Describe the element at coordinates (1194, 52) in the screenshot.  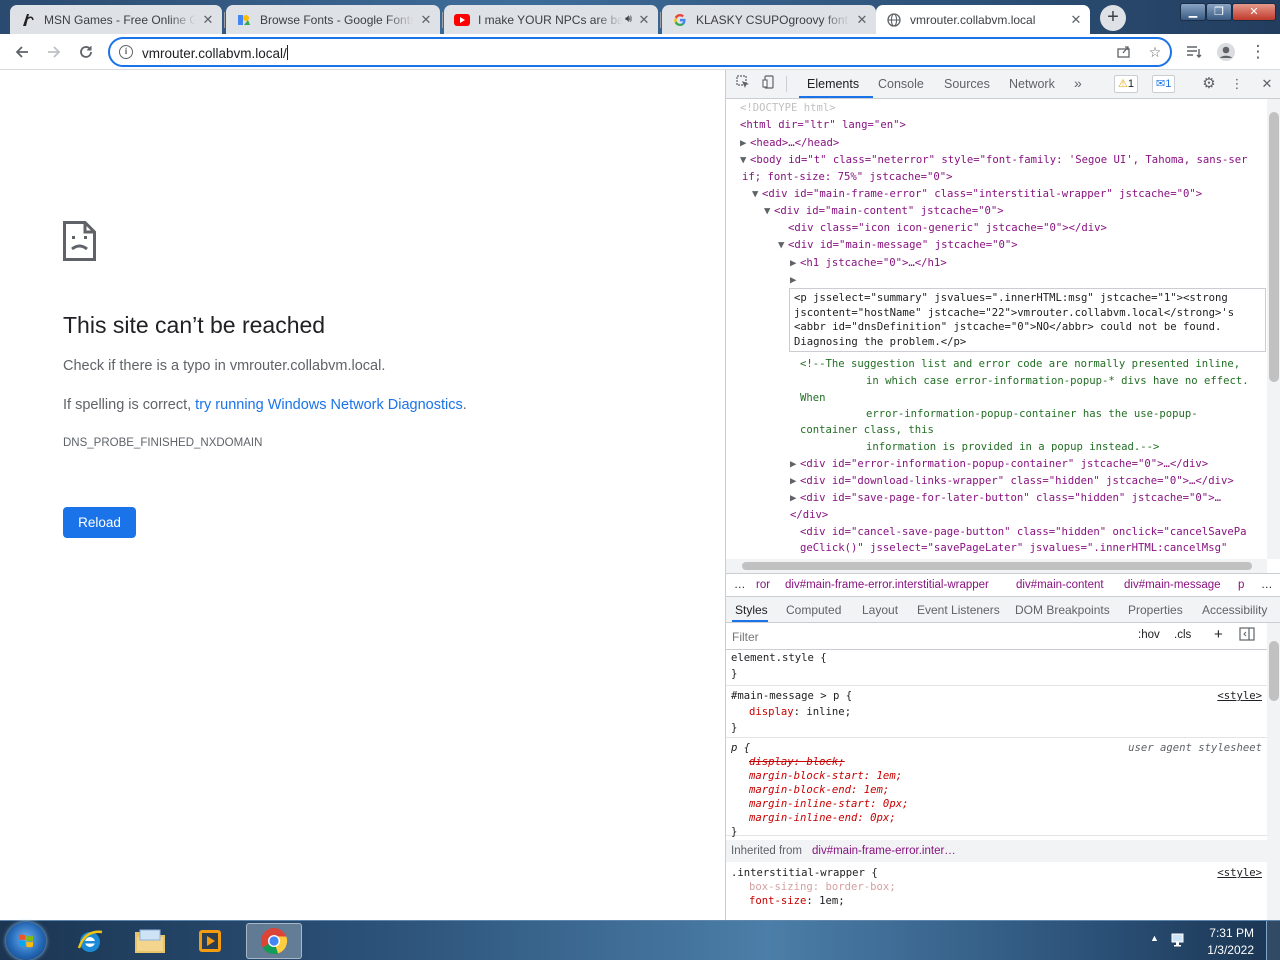
I see `reading-list-icon` at that location.